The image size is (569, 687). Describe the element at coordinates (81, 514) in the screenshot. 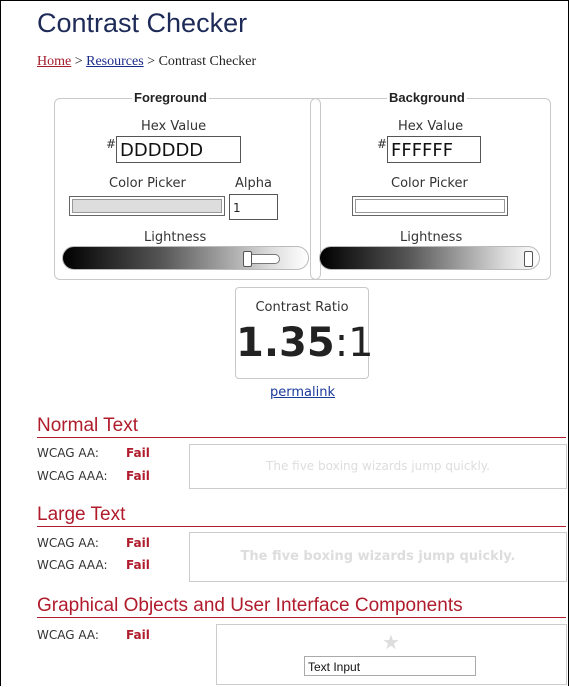

I see `large-text-heading: Large Text` at that location.